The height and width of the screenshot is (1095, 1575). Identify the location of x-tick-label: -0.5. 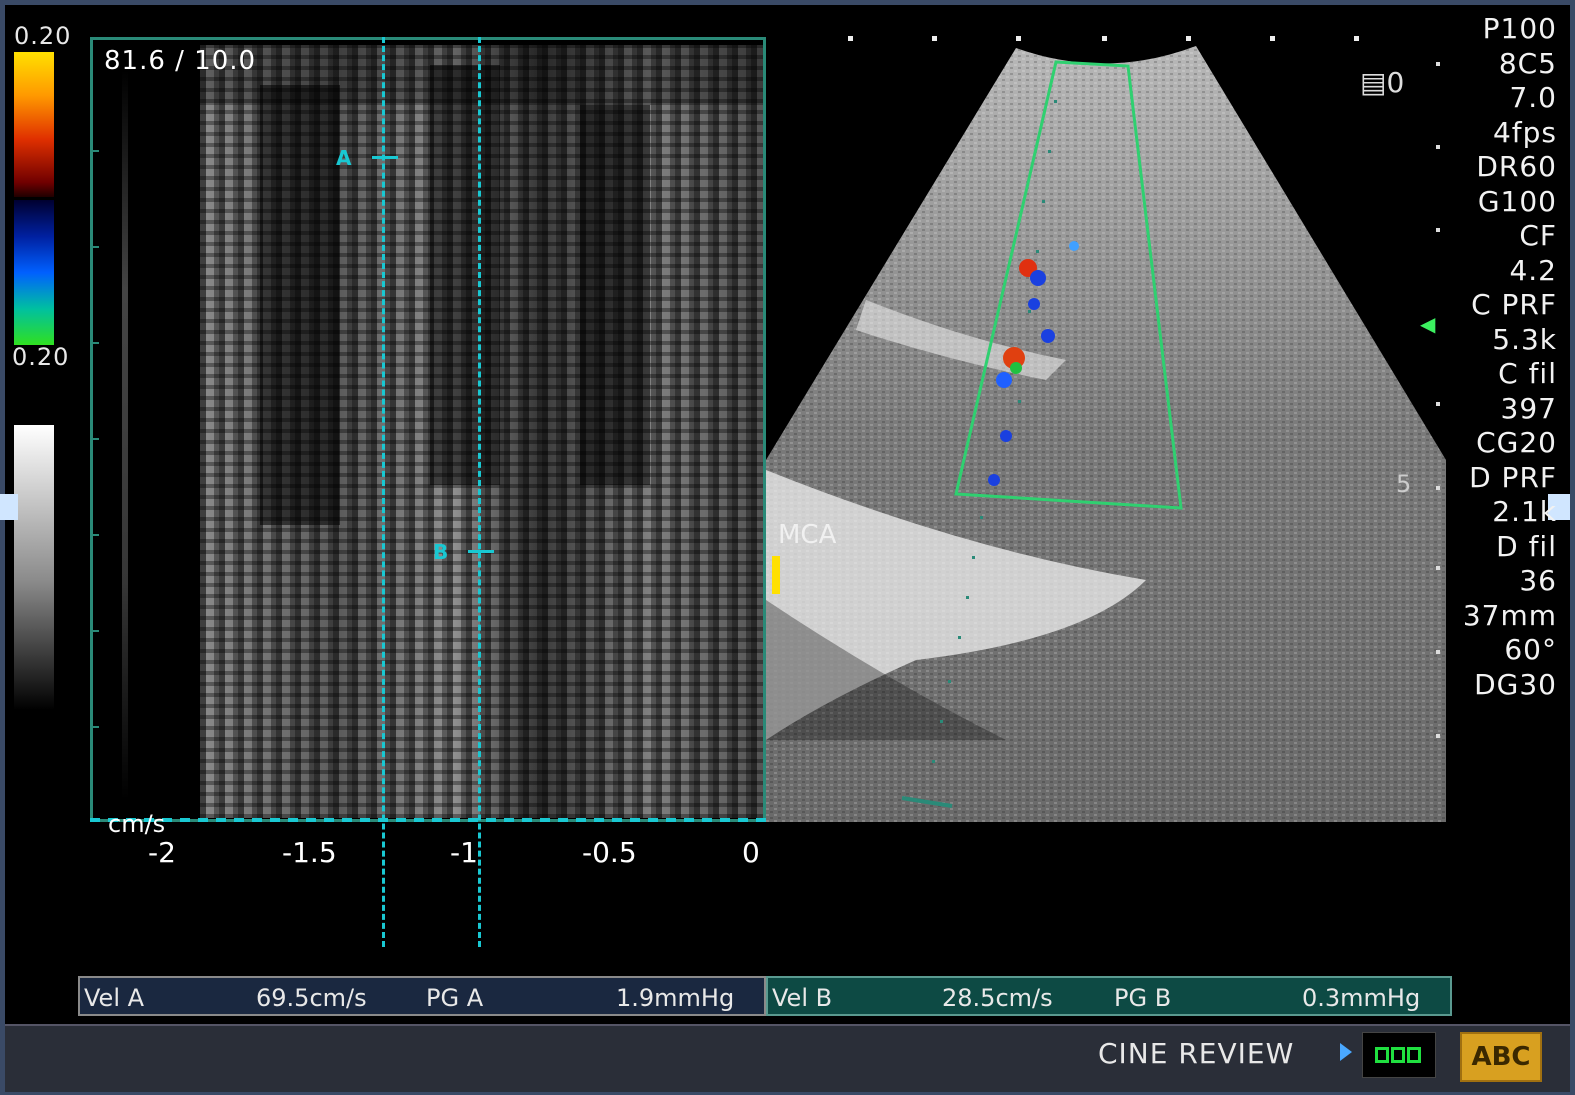
(609, 852).